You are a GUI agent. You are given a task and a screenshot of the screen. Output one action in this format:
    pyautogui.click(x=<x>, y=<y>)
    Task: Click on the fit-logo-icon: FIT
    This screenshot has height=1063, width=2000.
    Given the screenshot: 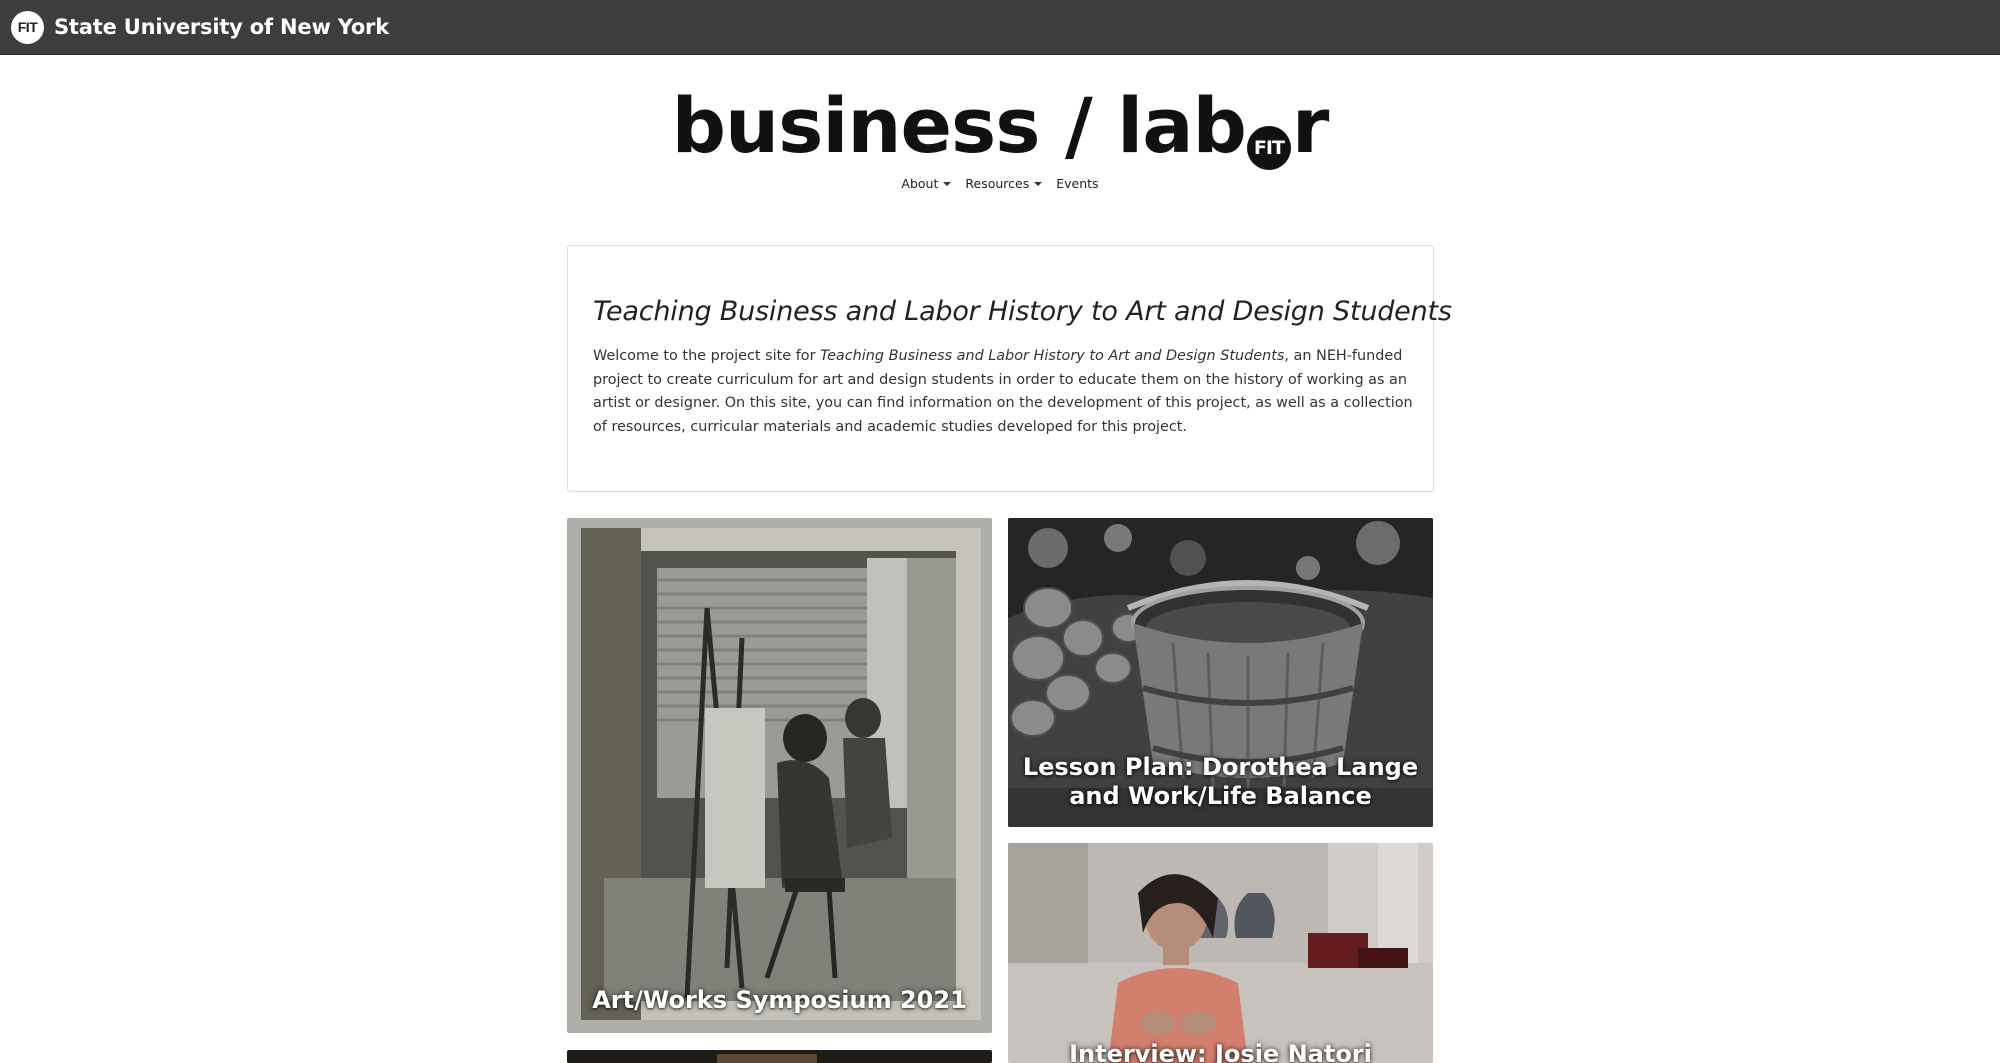 What is the action you would take?
    pyautogui.click(x=27, y=27)
    